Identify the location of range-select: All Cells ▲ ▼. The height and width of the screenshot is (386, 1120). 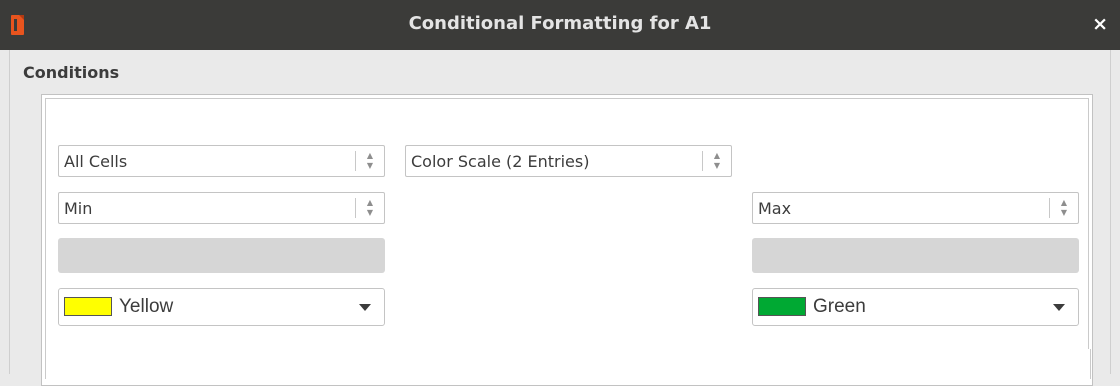
(221, 161).